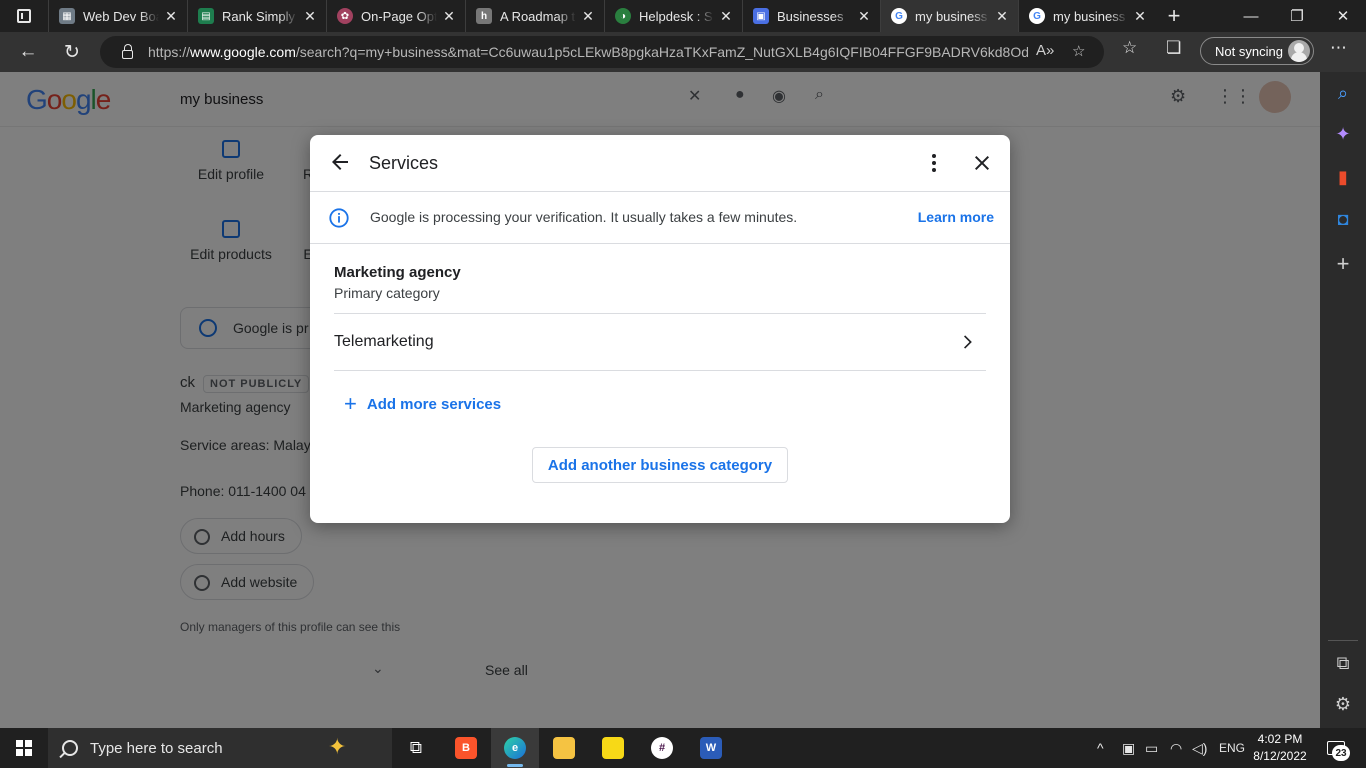 This screenshot has height=768, width=1366. What do you see at coordinates (72, 52) in the screenshot?
I see `refresh-button: ↻` at bounding box center [72, 52].